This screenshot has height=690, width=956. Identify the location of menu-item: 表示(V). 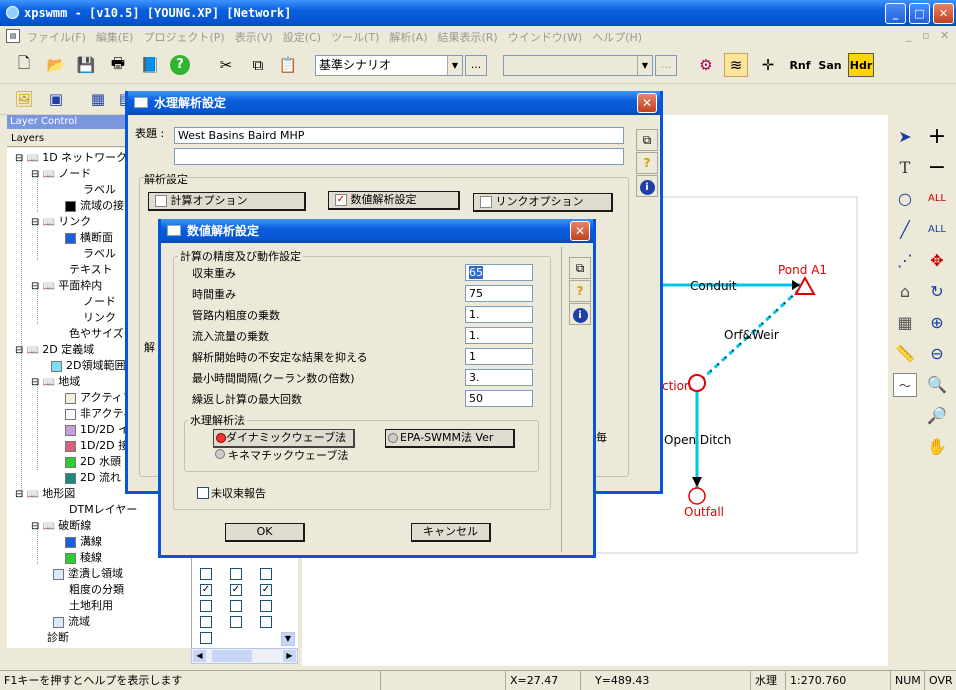
(254, 37).